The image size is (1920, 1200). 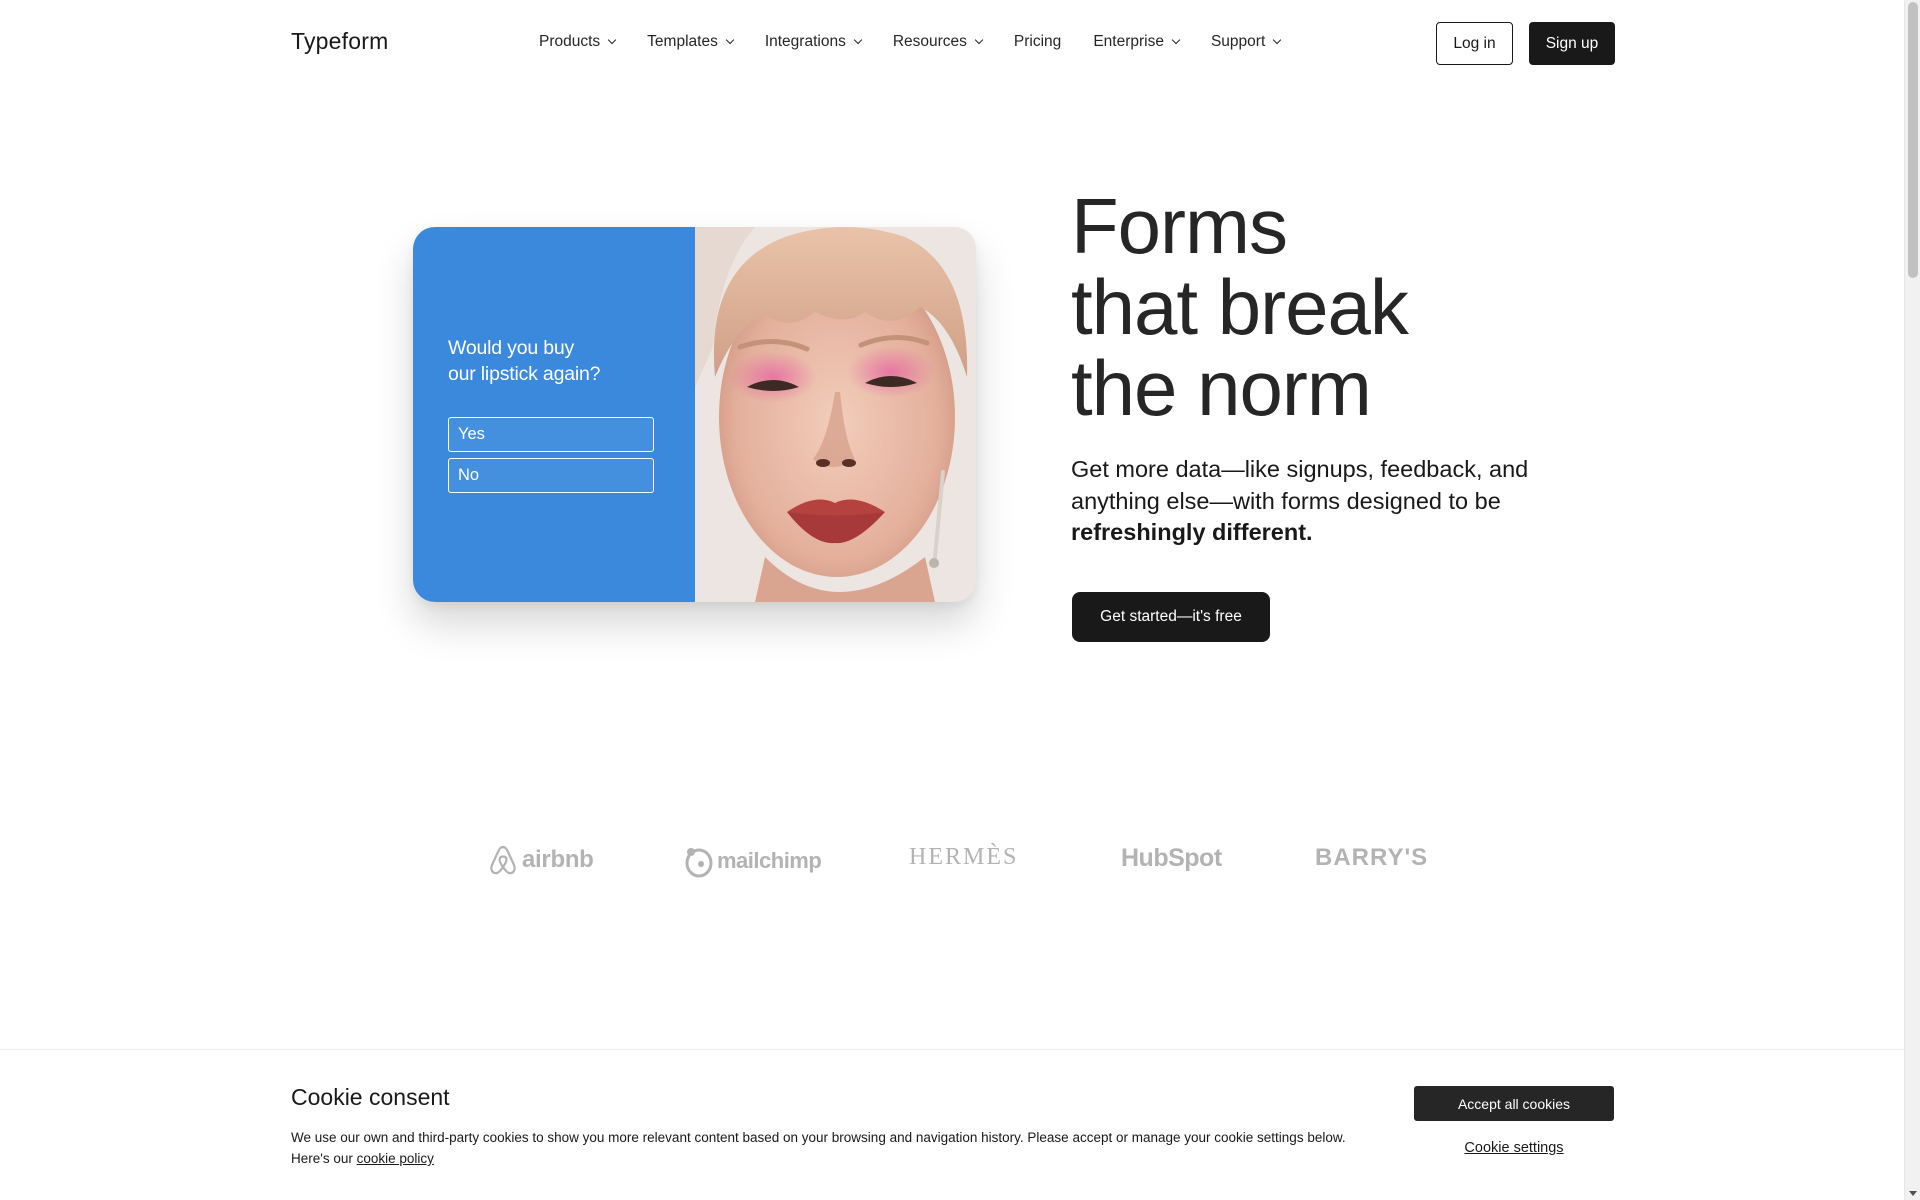 I want to click on form-question: Would you buy our lipstick again?, so click(x=563, y=361).